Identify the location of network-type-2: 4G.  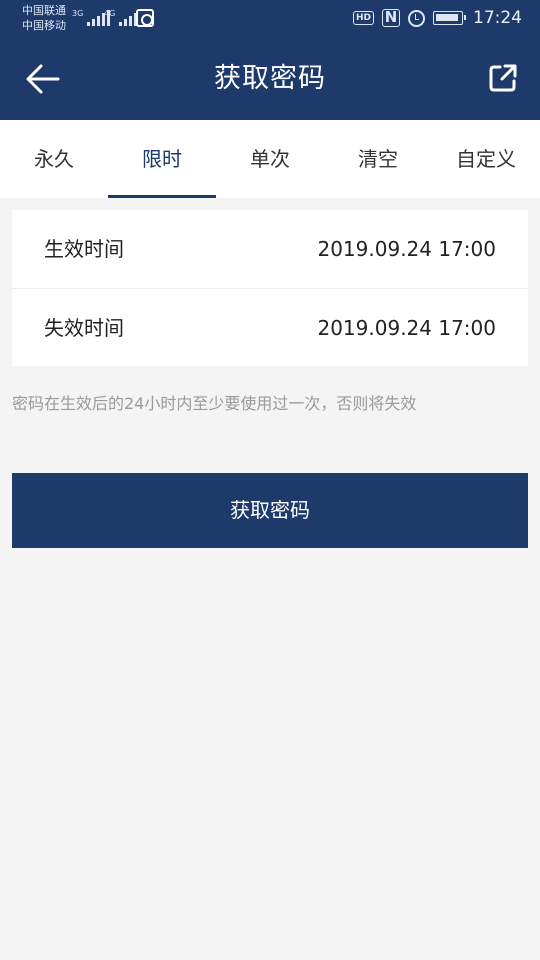
(110, 13).